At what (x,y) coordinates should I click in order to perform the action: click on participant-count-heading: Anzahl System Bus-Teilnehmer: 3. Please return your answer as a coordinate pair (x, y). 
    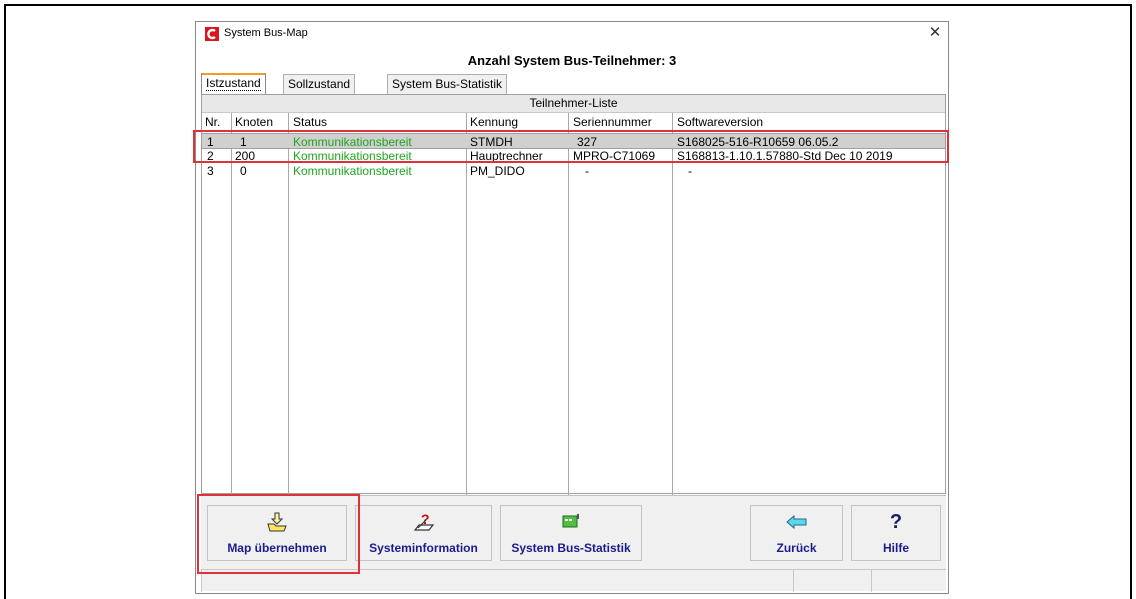
    Looking at the image, I should click on (572, 60).